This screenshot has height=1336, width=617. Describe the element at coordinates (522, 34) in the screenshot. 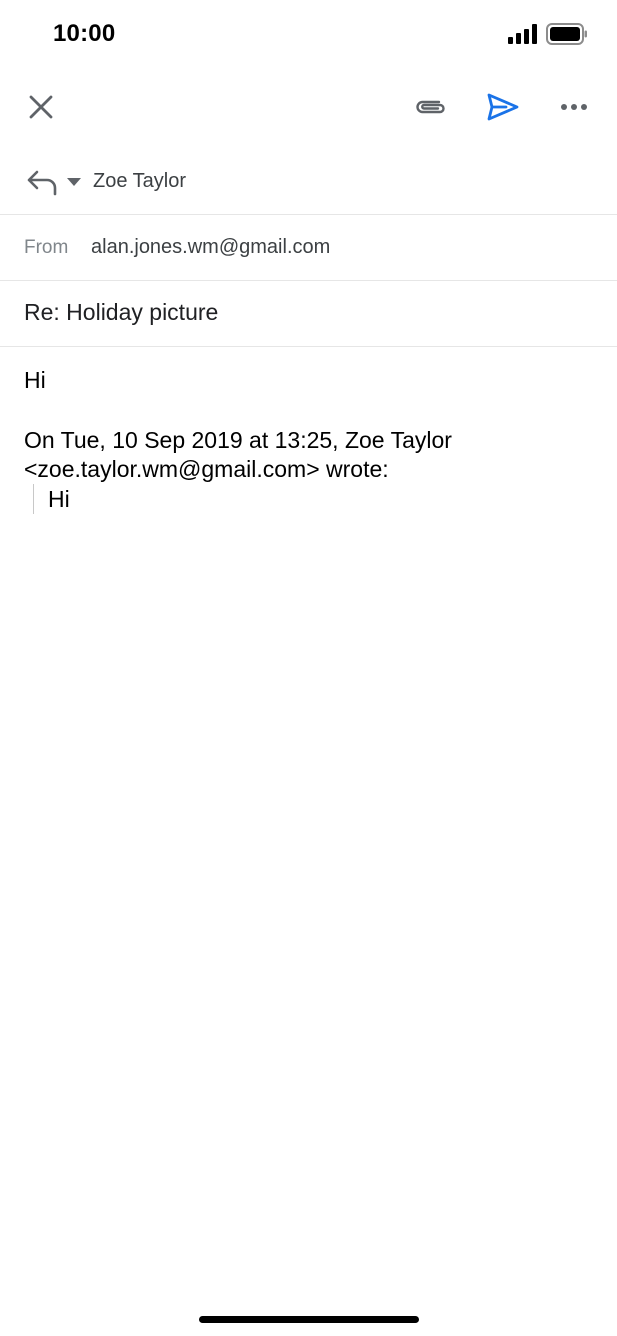

I see `cellular-signal-icon` at that location.